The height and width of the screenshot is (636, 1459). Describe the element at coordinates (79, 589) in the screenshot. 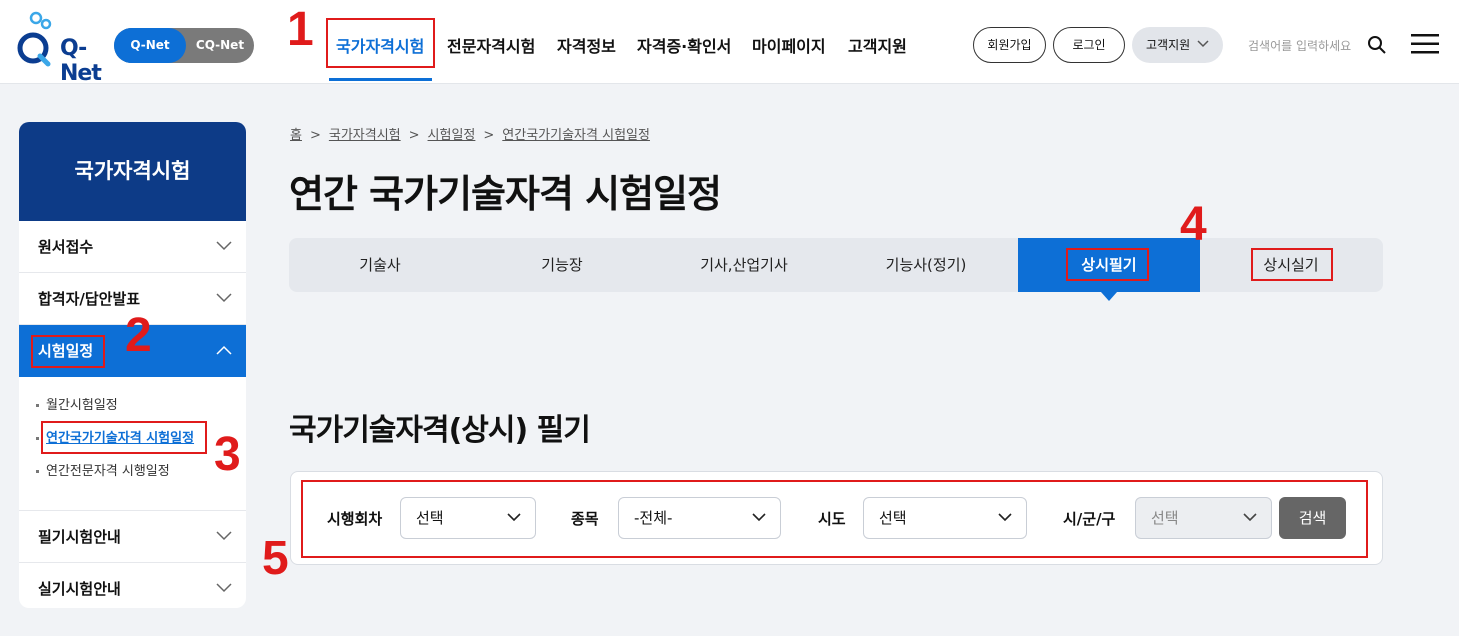

I see `sidebar-item-label: 실기시험안내` at that location.